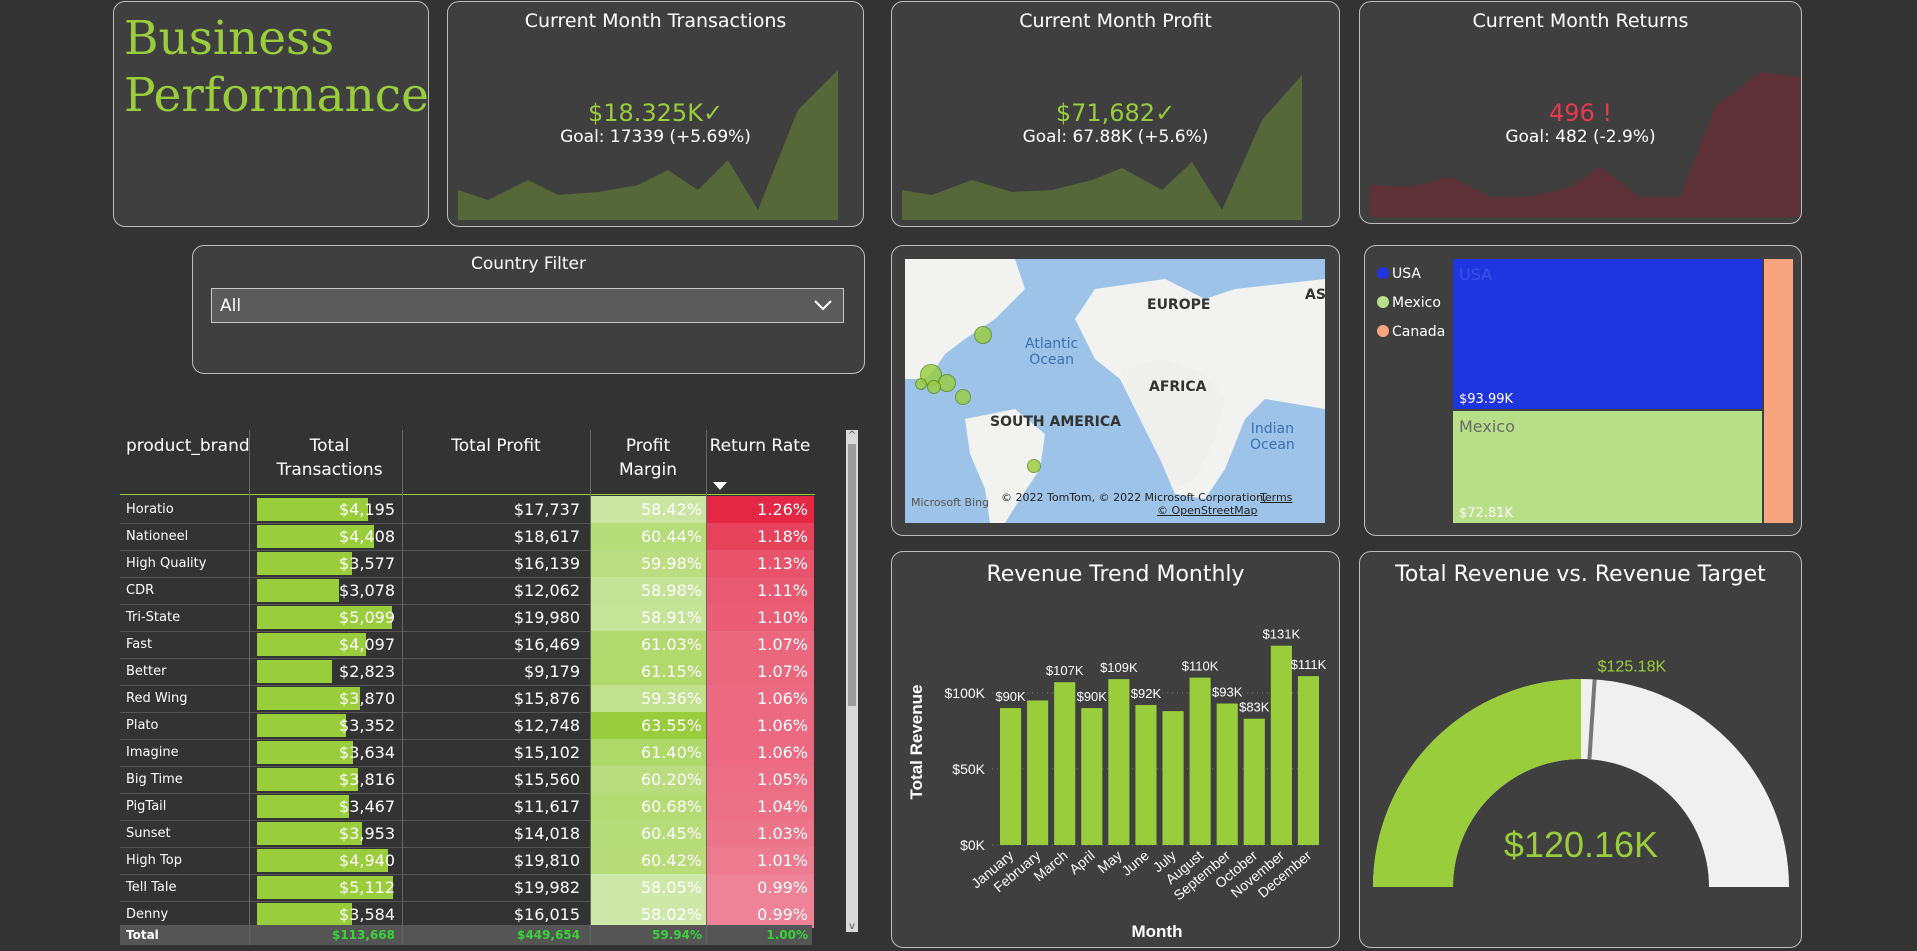 The width and height of the screenshot is (1917, 951). What do you see at coordinates (1778, 391) in the screenshot?
I see `treemap-tile-canada` at bounding box center [1778, 391].